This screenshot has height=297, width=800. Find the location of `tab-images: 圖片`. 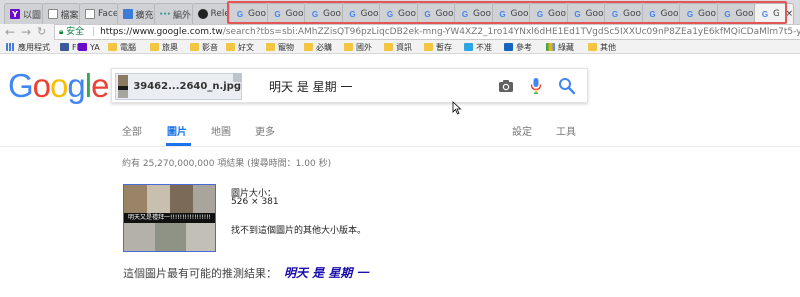

tab-images: 圖片 is located at coordinates (177, 130).